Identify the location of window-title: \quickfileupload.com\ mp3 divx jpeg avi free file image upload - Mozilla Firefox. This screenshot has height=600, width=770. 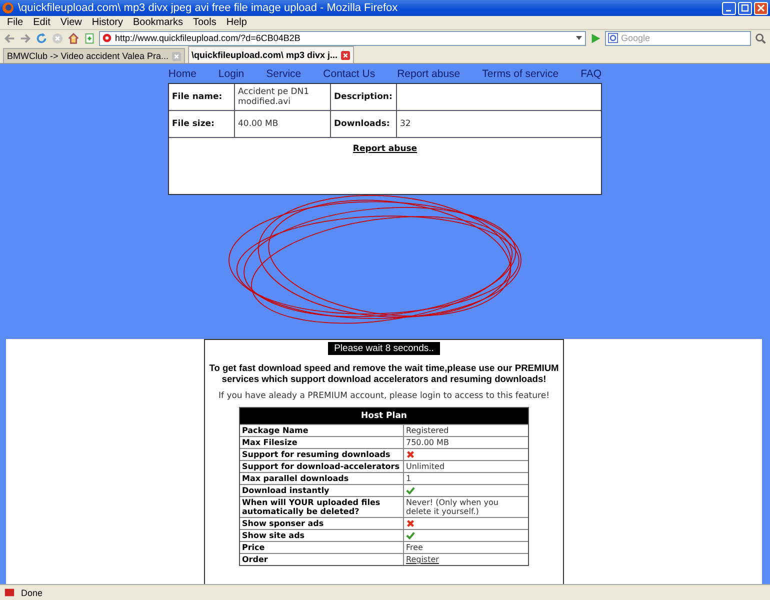
(208, 8).